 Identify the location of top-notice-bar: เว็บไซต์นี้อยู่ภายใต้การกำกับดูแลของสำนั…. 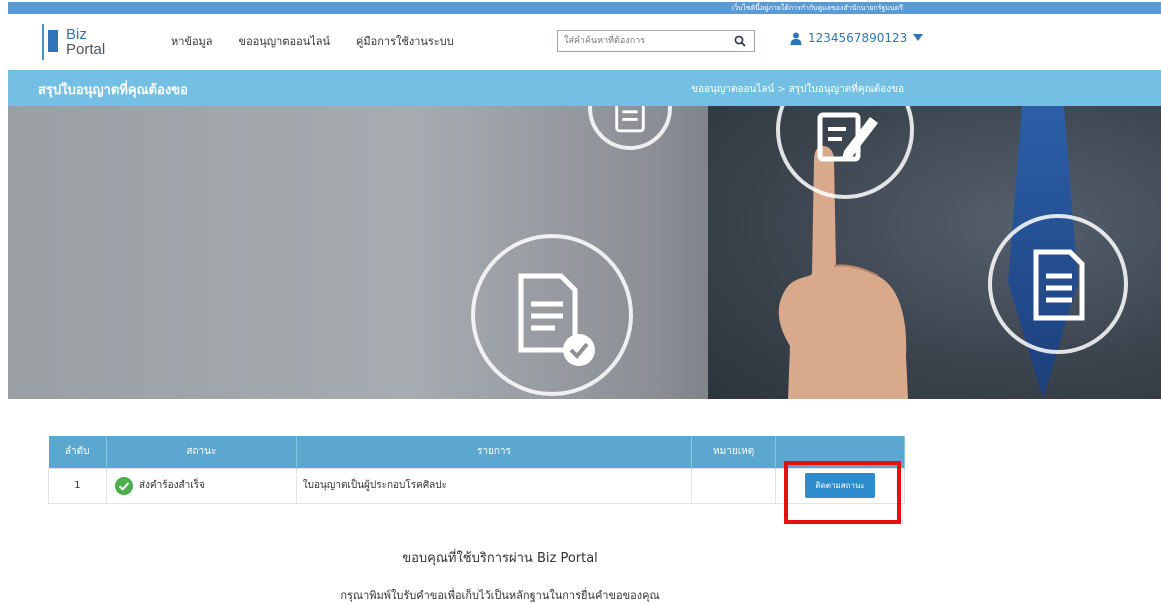
(584, 8).